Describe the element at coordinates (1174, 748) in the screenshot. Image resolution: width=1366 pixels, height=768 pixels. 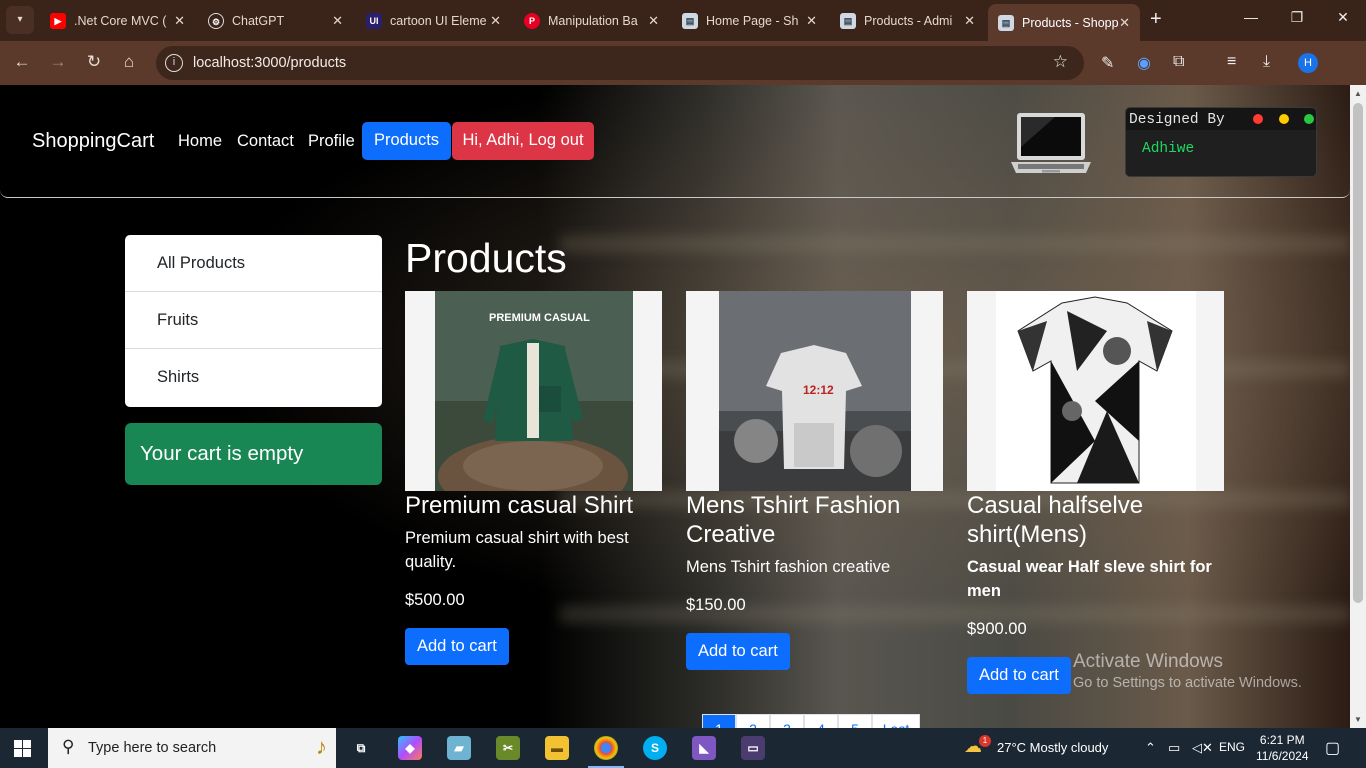
I see `network-icon: ▭` at that location.